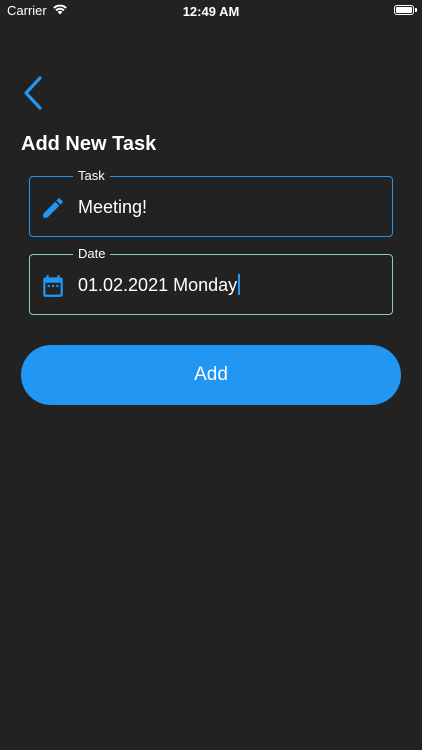 The width and height of the screenshot is (422, 750). I want to click on task-field-label: Task, so click(91, 176).